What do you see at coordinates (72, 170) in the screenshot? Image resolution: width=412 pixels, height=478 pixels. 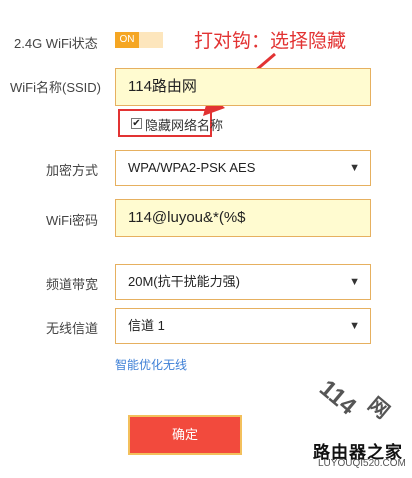 I see `encryption-label: 加密方式` at bounding box center [72, 170].